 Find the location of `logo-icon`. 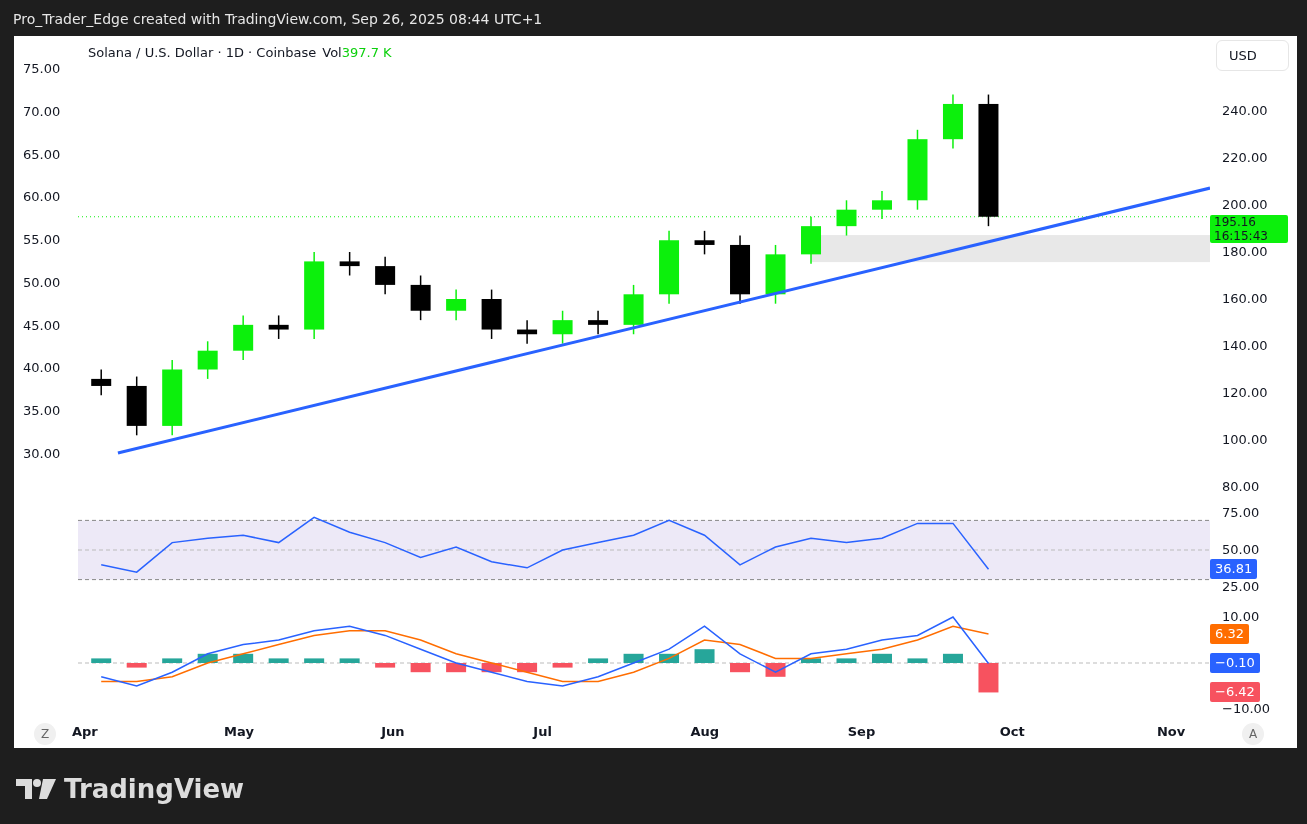

logo-icon is located at coordinates (36, 789).